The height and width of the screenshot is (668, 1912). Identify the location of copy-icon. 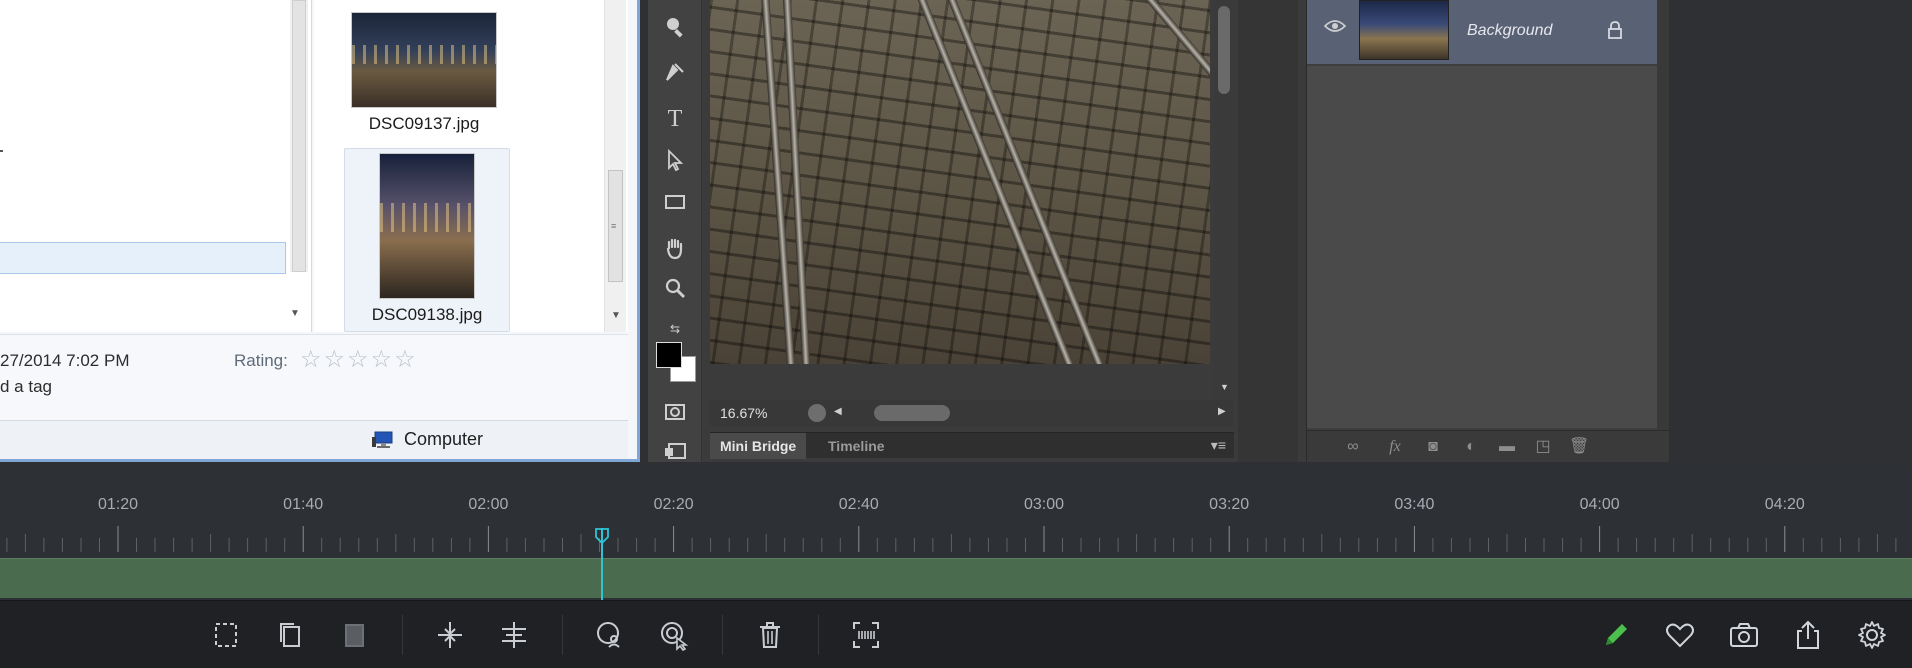
(290, 635).